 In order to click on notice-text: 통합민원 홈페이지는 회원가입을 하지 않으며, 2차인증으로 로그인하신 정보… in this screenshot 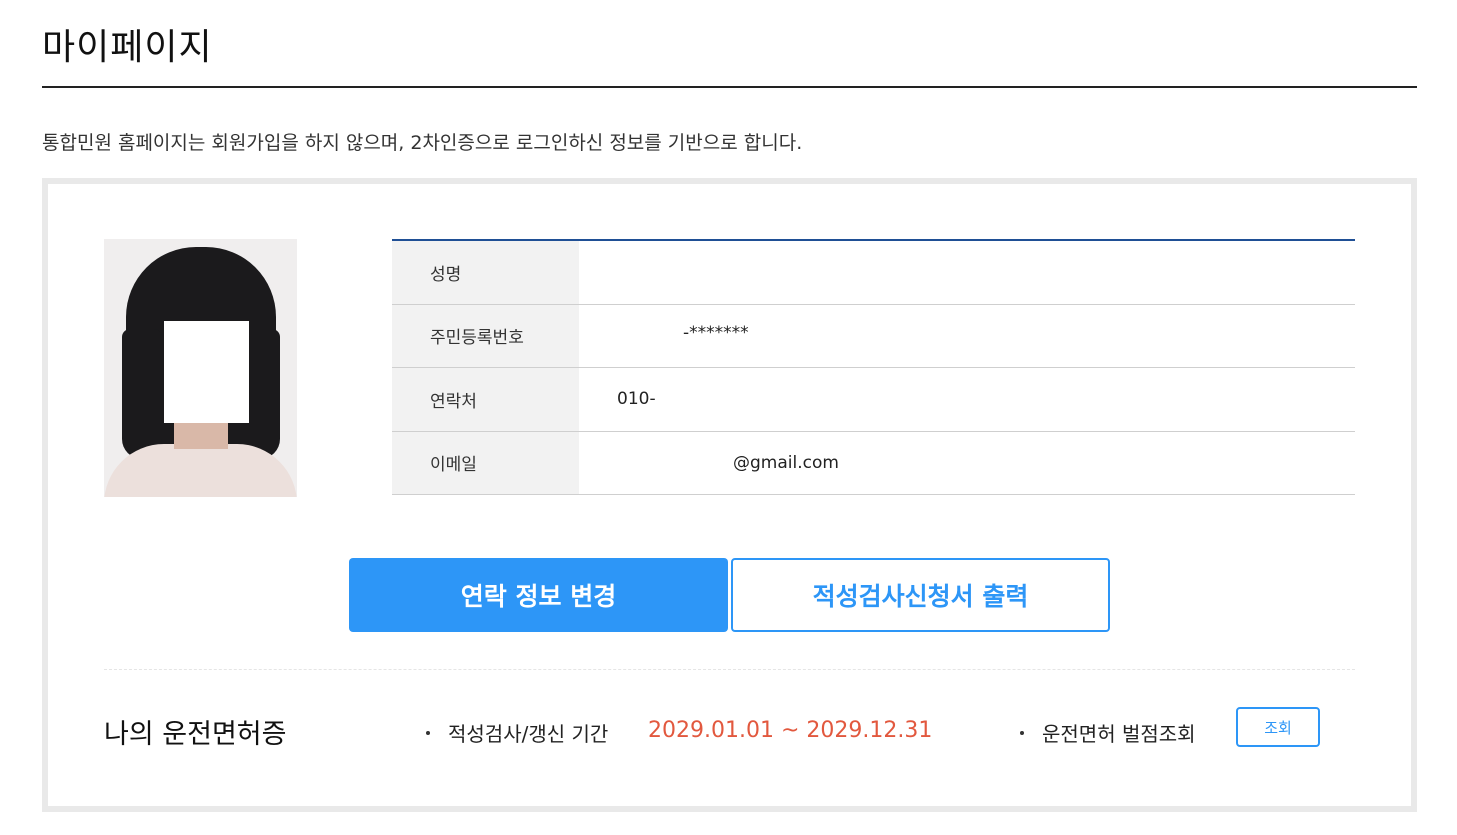, I will do `click(422, 143)`.